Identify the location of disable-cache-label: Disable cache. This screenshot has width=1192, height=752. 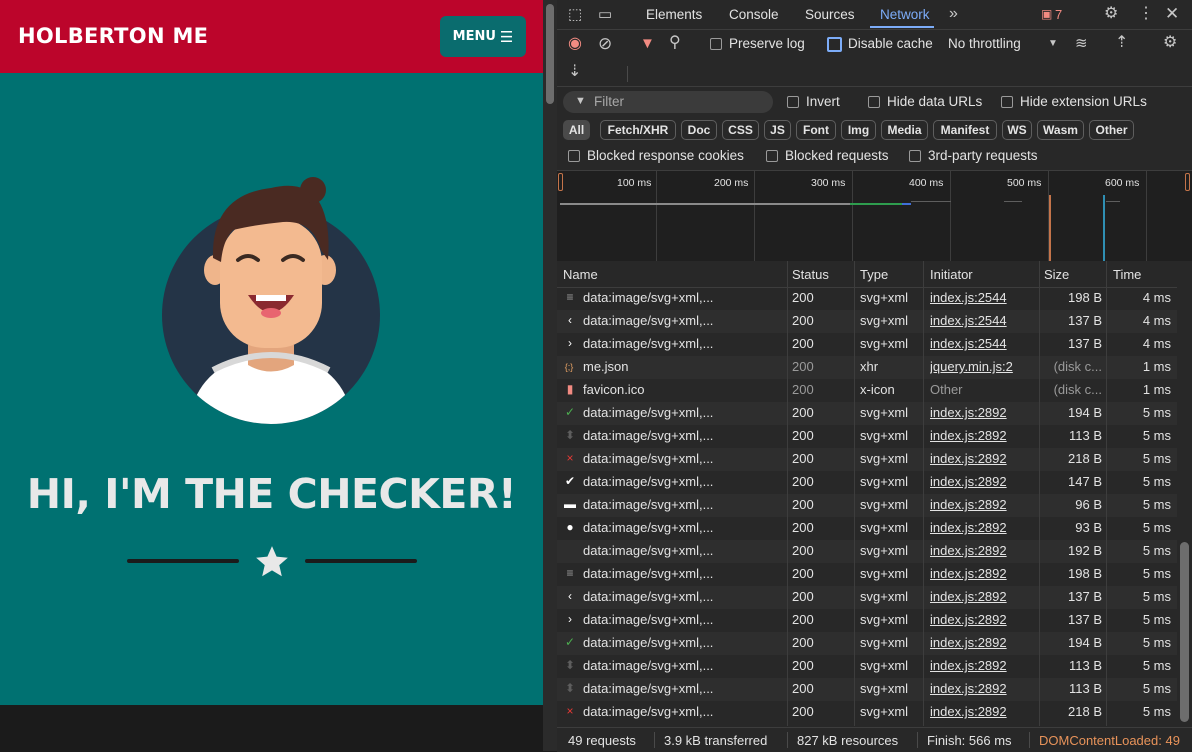
(890, 43).